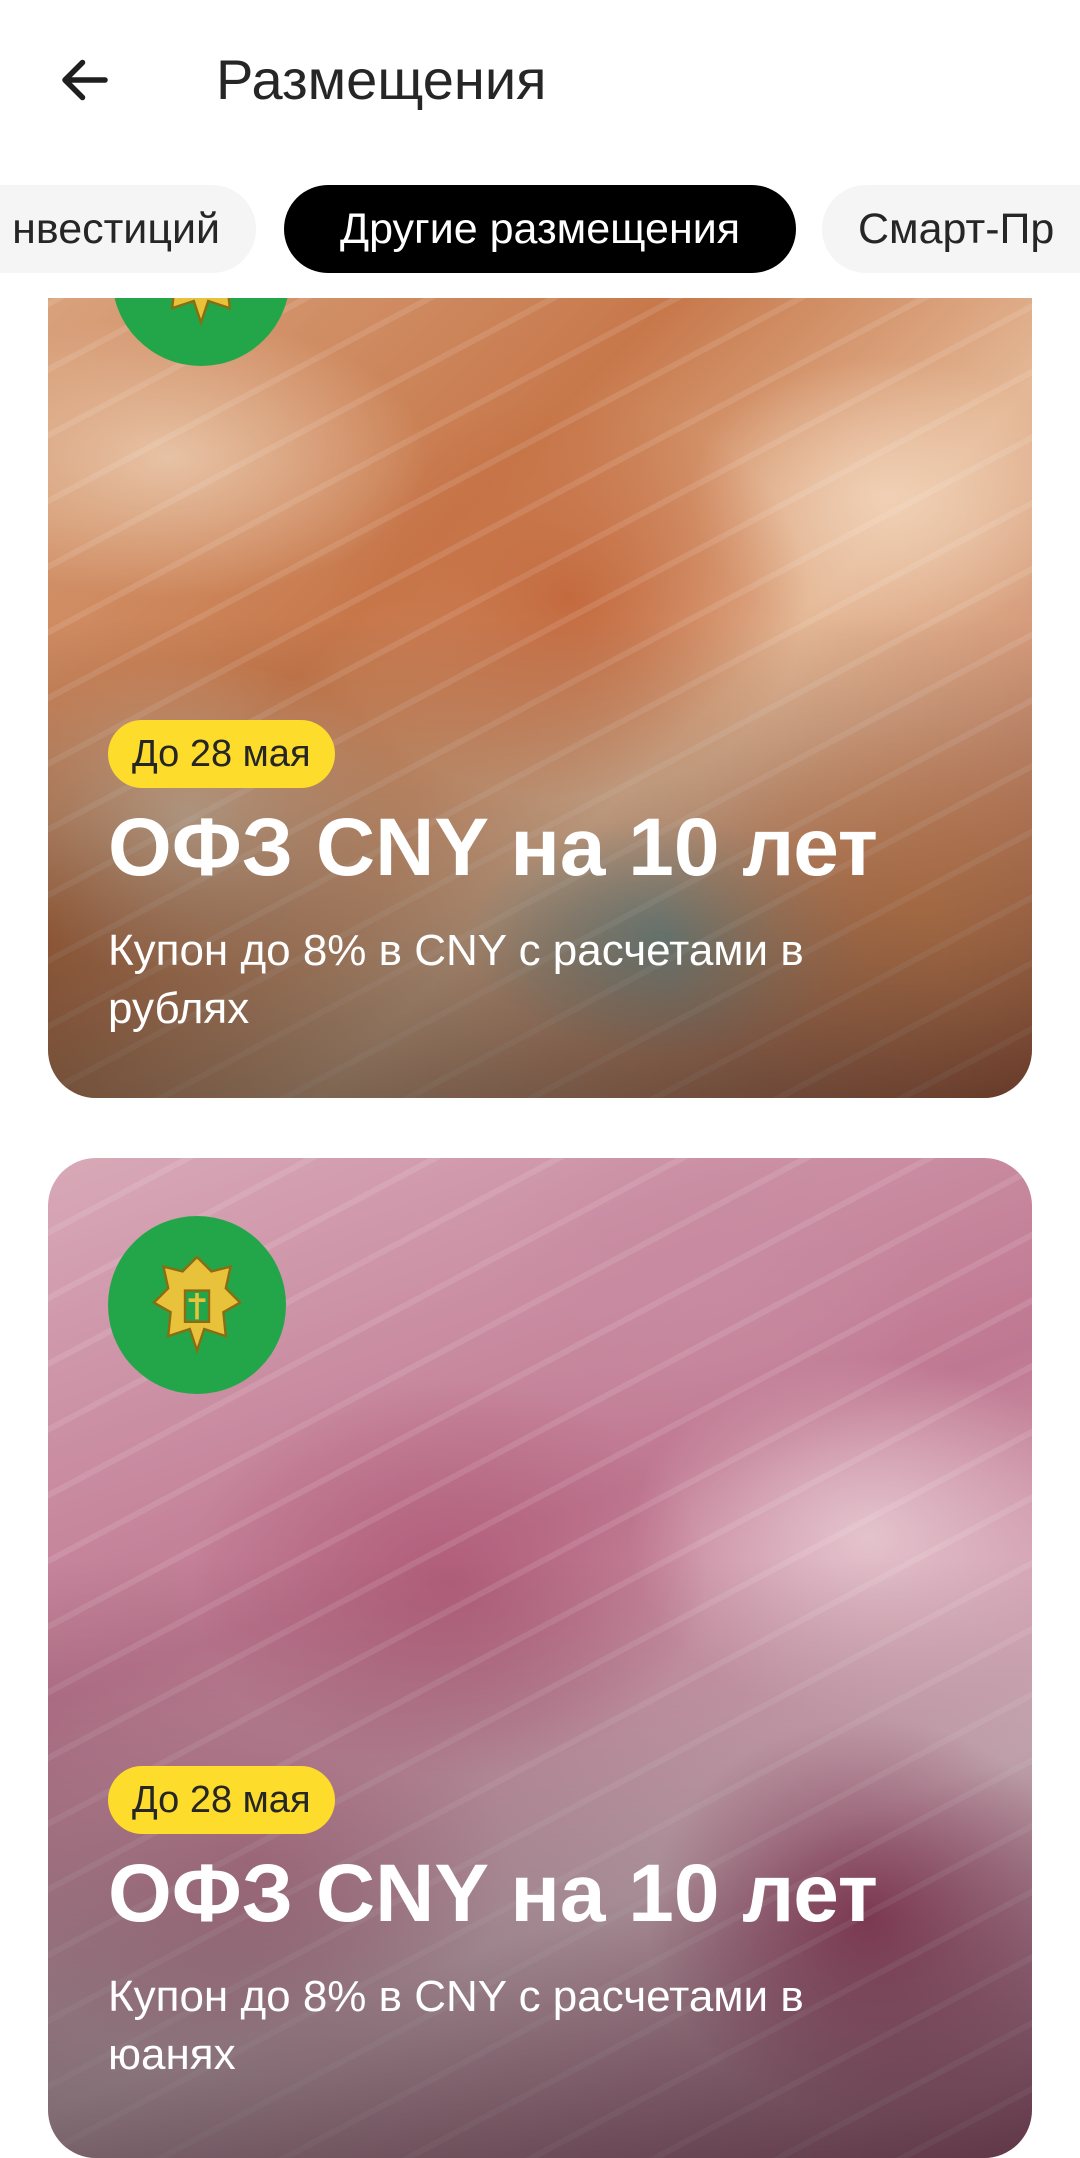 The image size is (1080, 2158). I want to click on tab-investments: нвестиций, so click(128, 229).